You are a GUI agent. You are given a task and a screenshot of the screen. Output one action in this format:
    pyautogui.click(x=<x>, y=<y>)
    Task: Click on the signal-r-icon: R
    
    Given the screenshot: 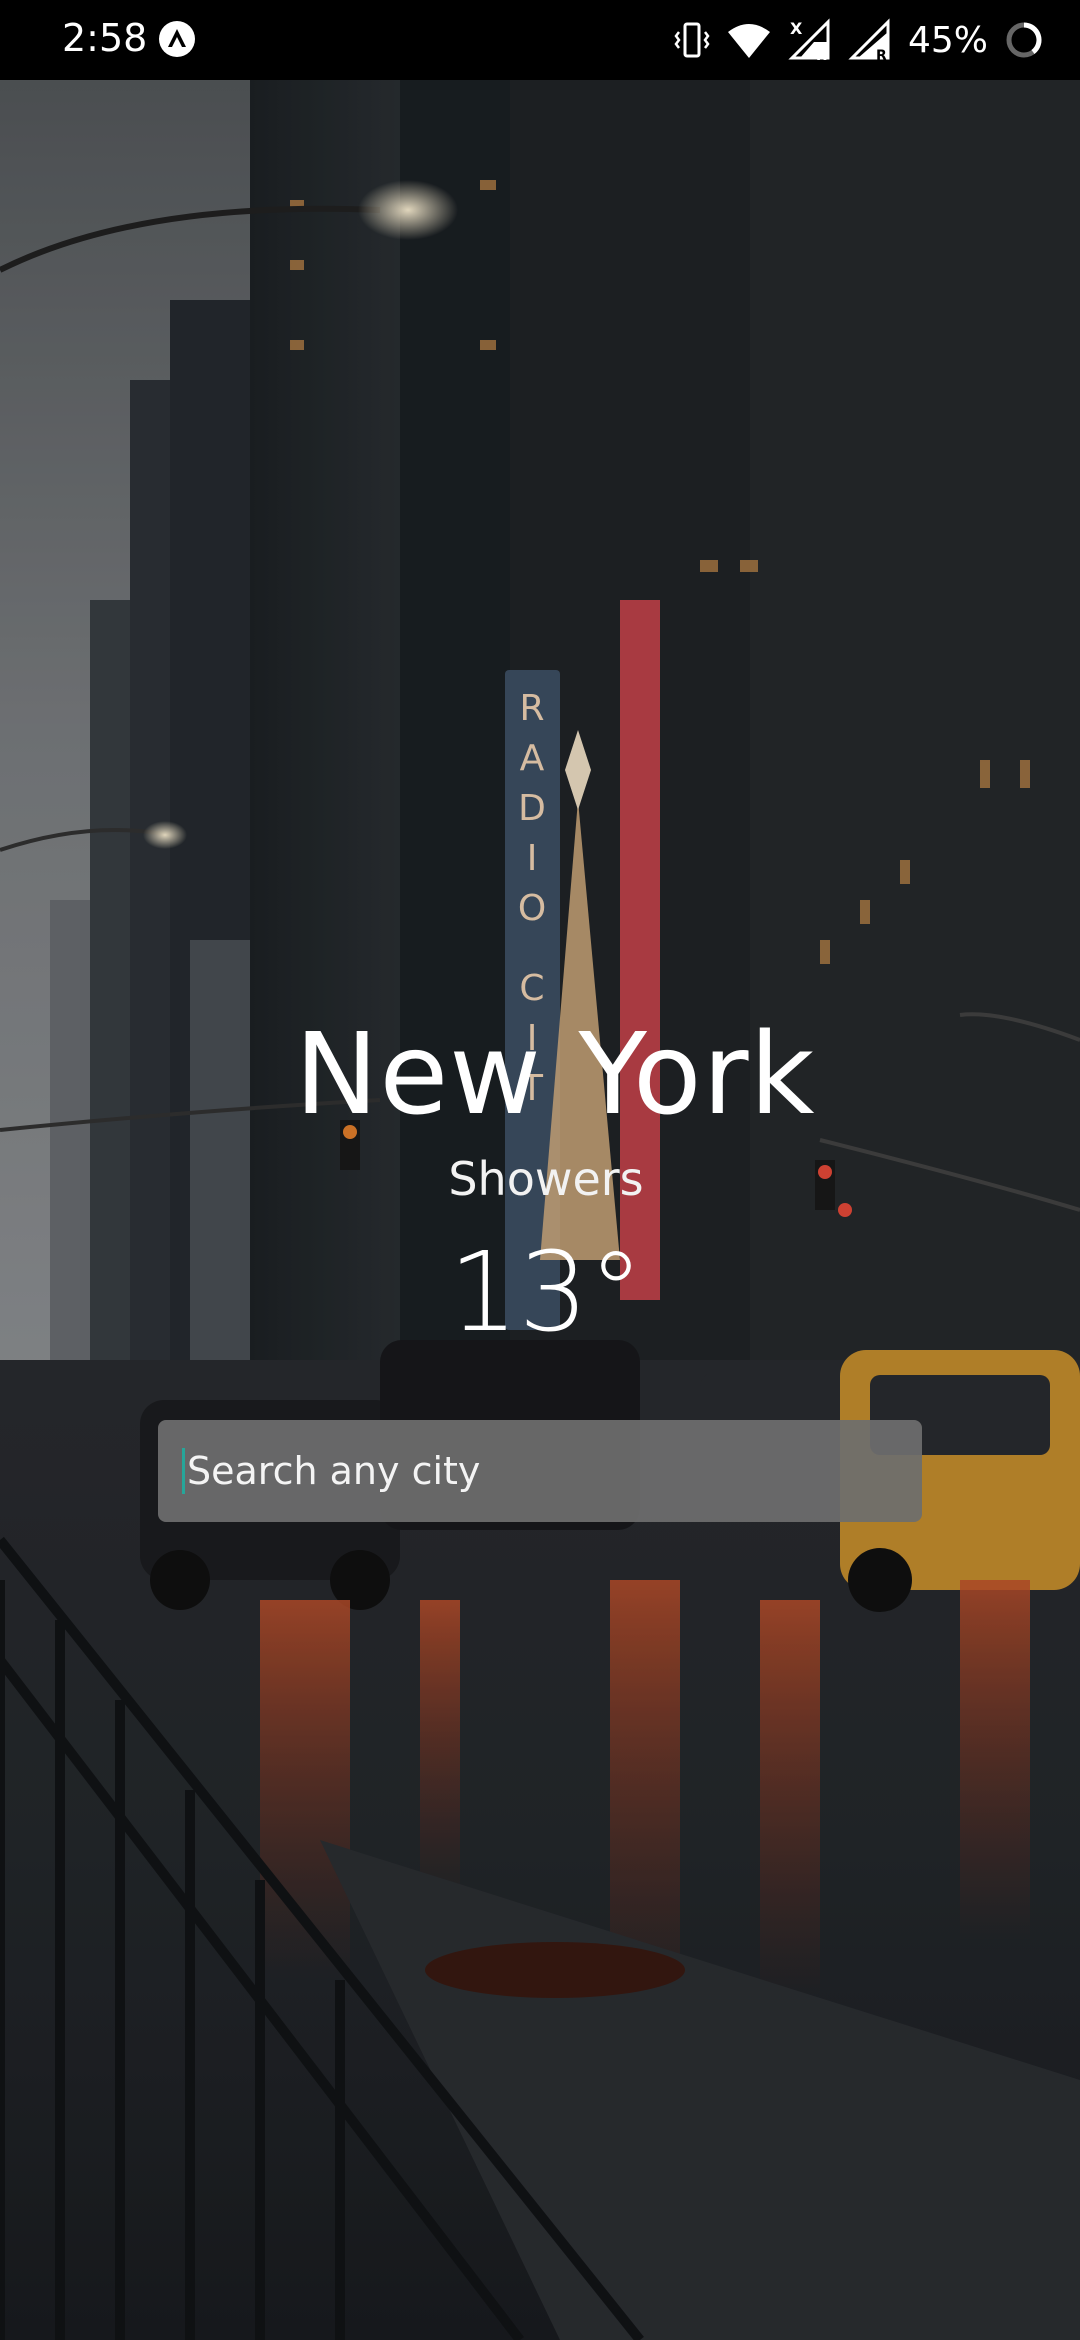 What is the action you would take?
    pyautogui.click(x=869, y=40)
    